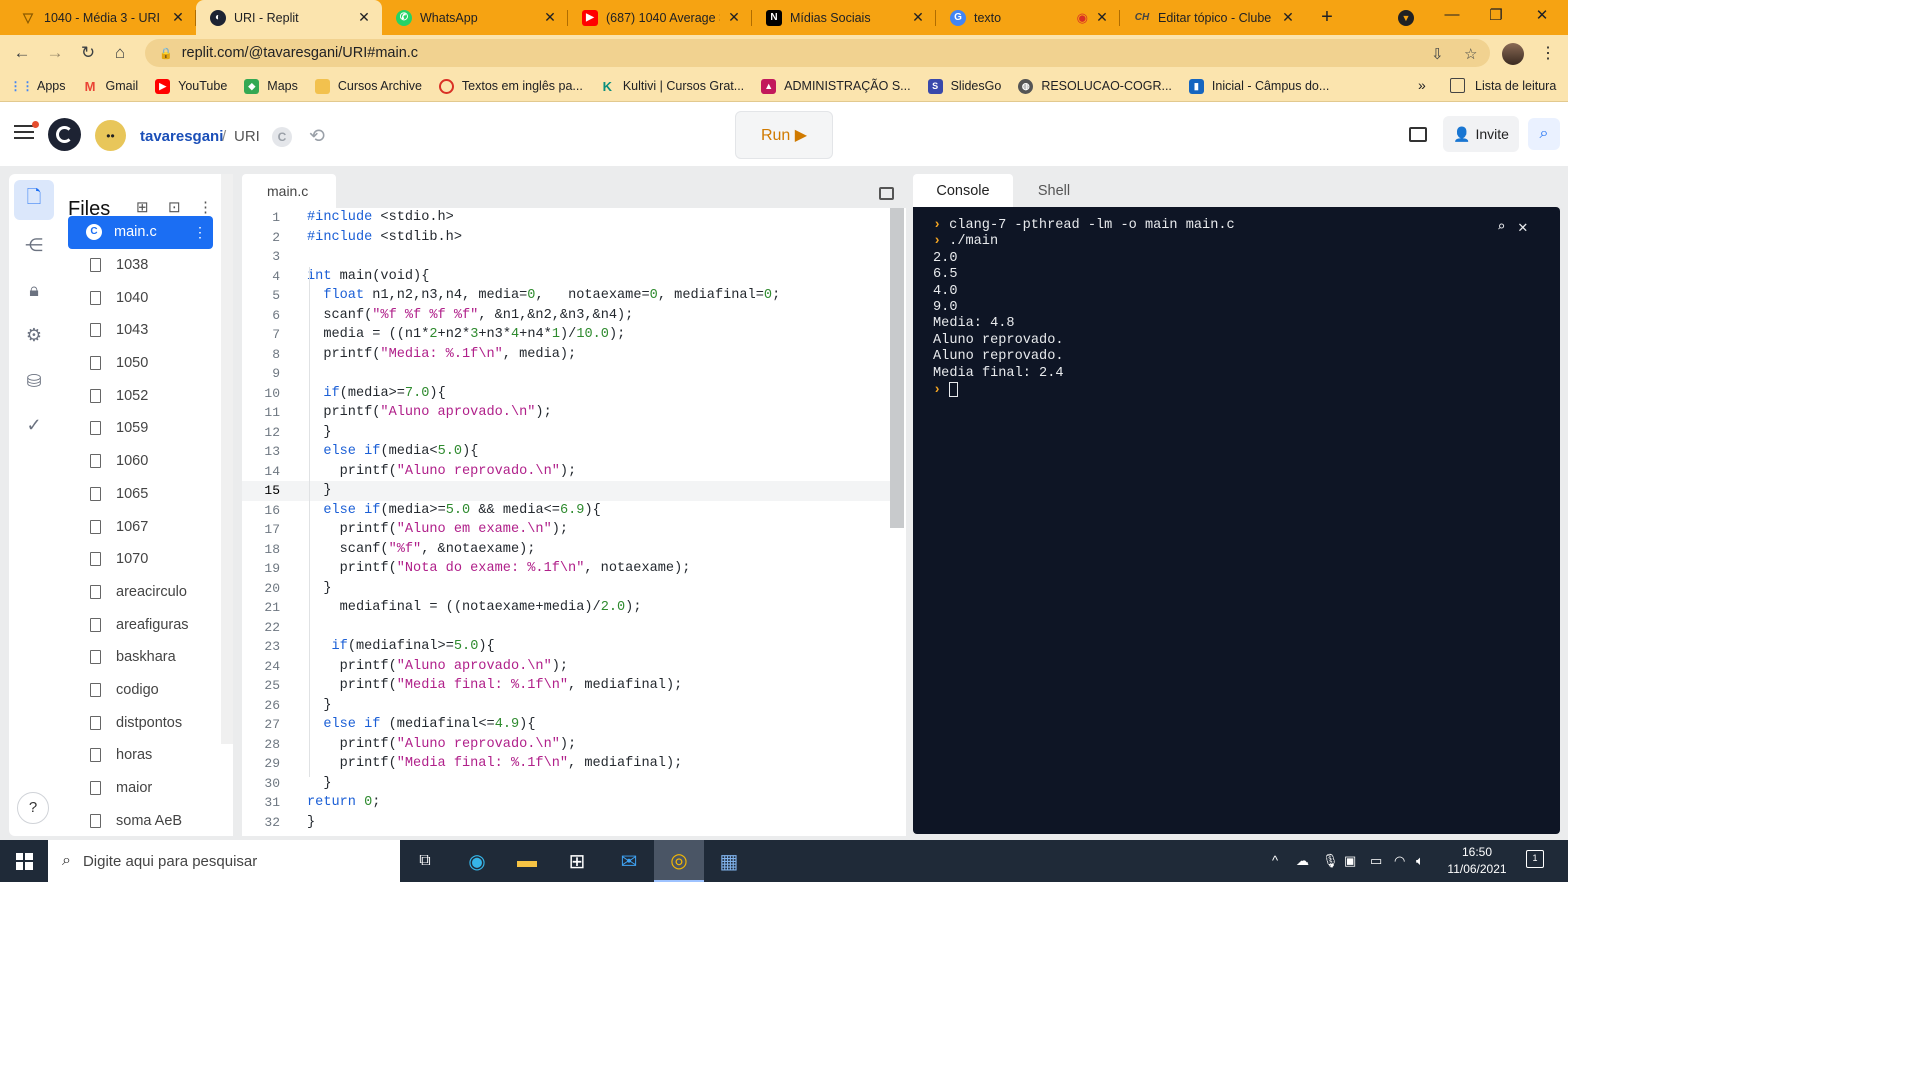 The image size is (1920, 1080). What do you see at coordinates (566, 433) in the screenshot?
I see `code-line: 12 }` at bounding box center [566, 433].